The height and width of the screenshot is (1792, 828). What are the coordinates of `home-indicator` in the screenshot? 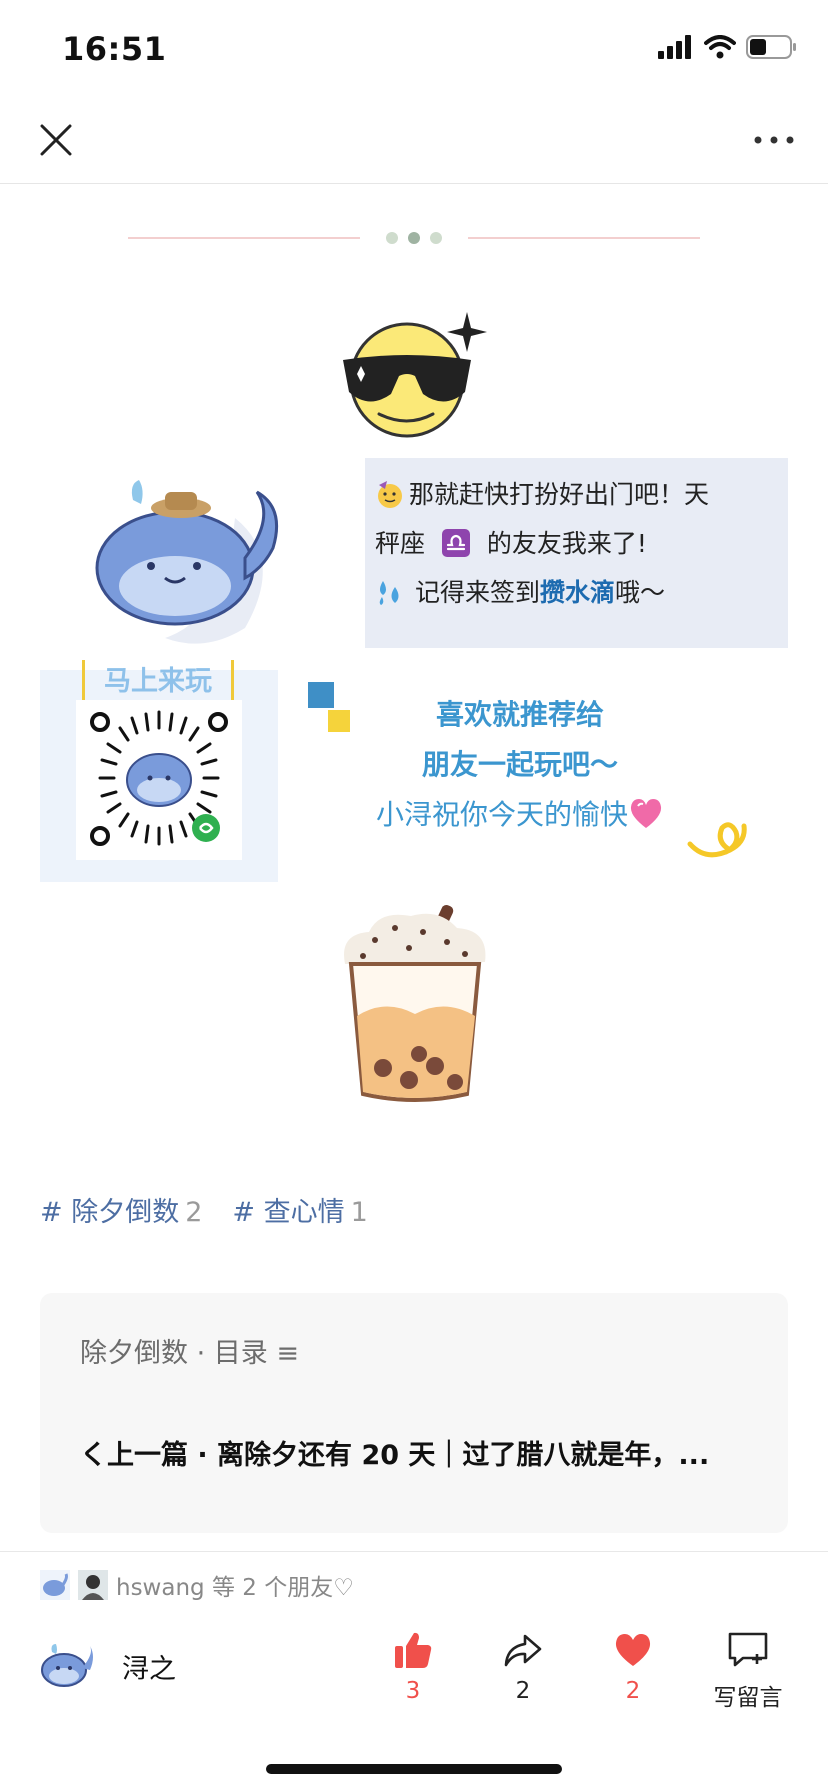 It's located at (414, 1769).